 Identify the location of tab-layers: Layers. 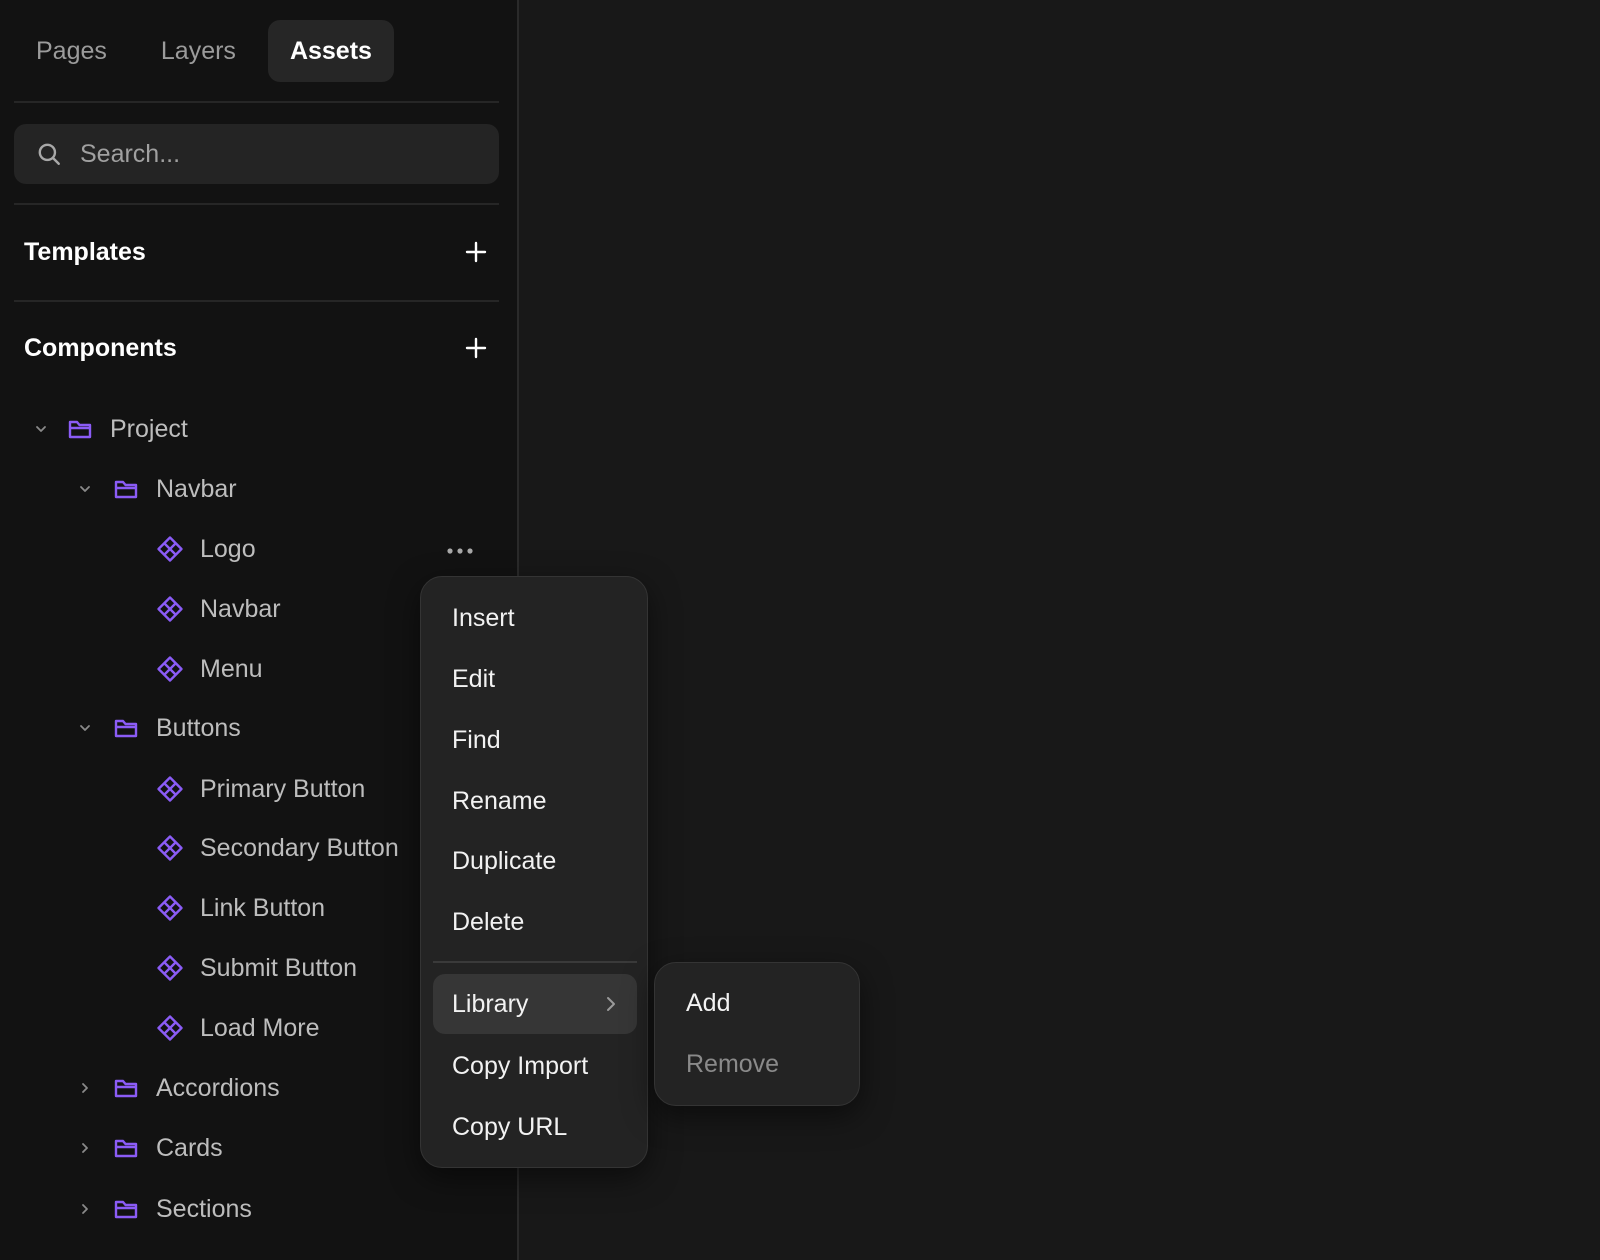
(198, 51).